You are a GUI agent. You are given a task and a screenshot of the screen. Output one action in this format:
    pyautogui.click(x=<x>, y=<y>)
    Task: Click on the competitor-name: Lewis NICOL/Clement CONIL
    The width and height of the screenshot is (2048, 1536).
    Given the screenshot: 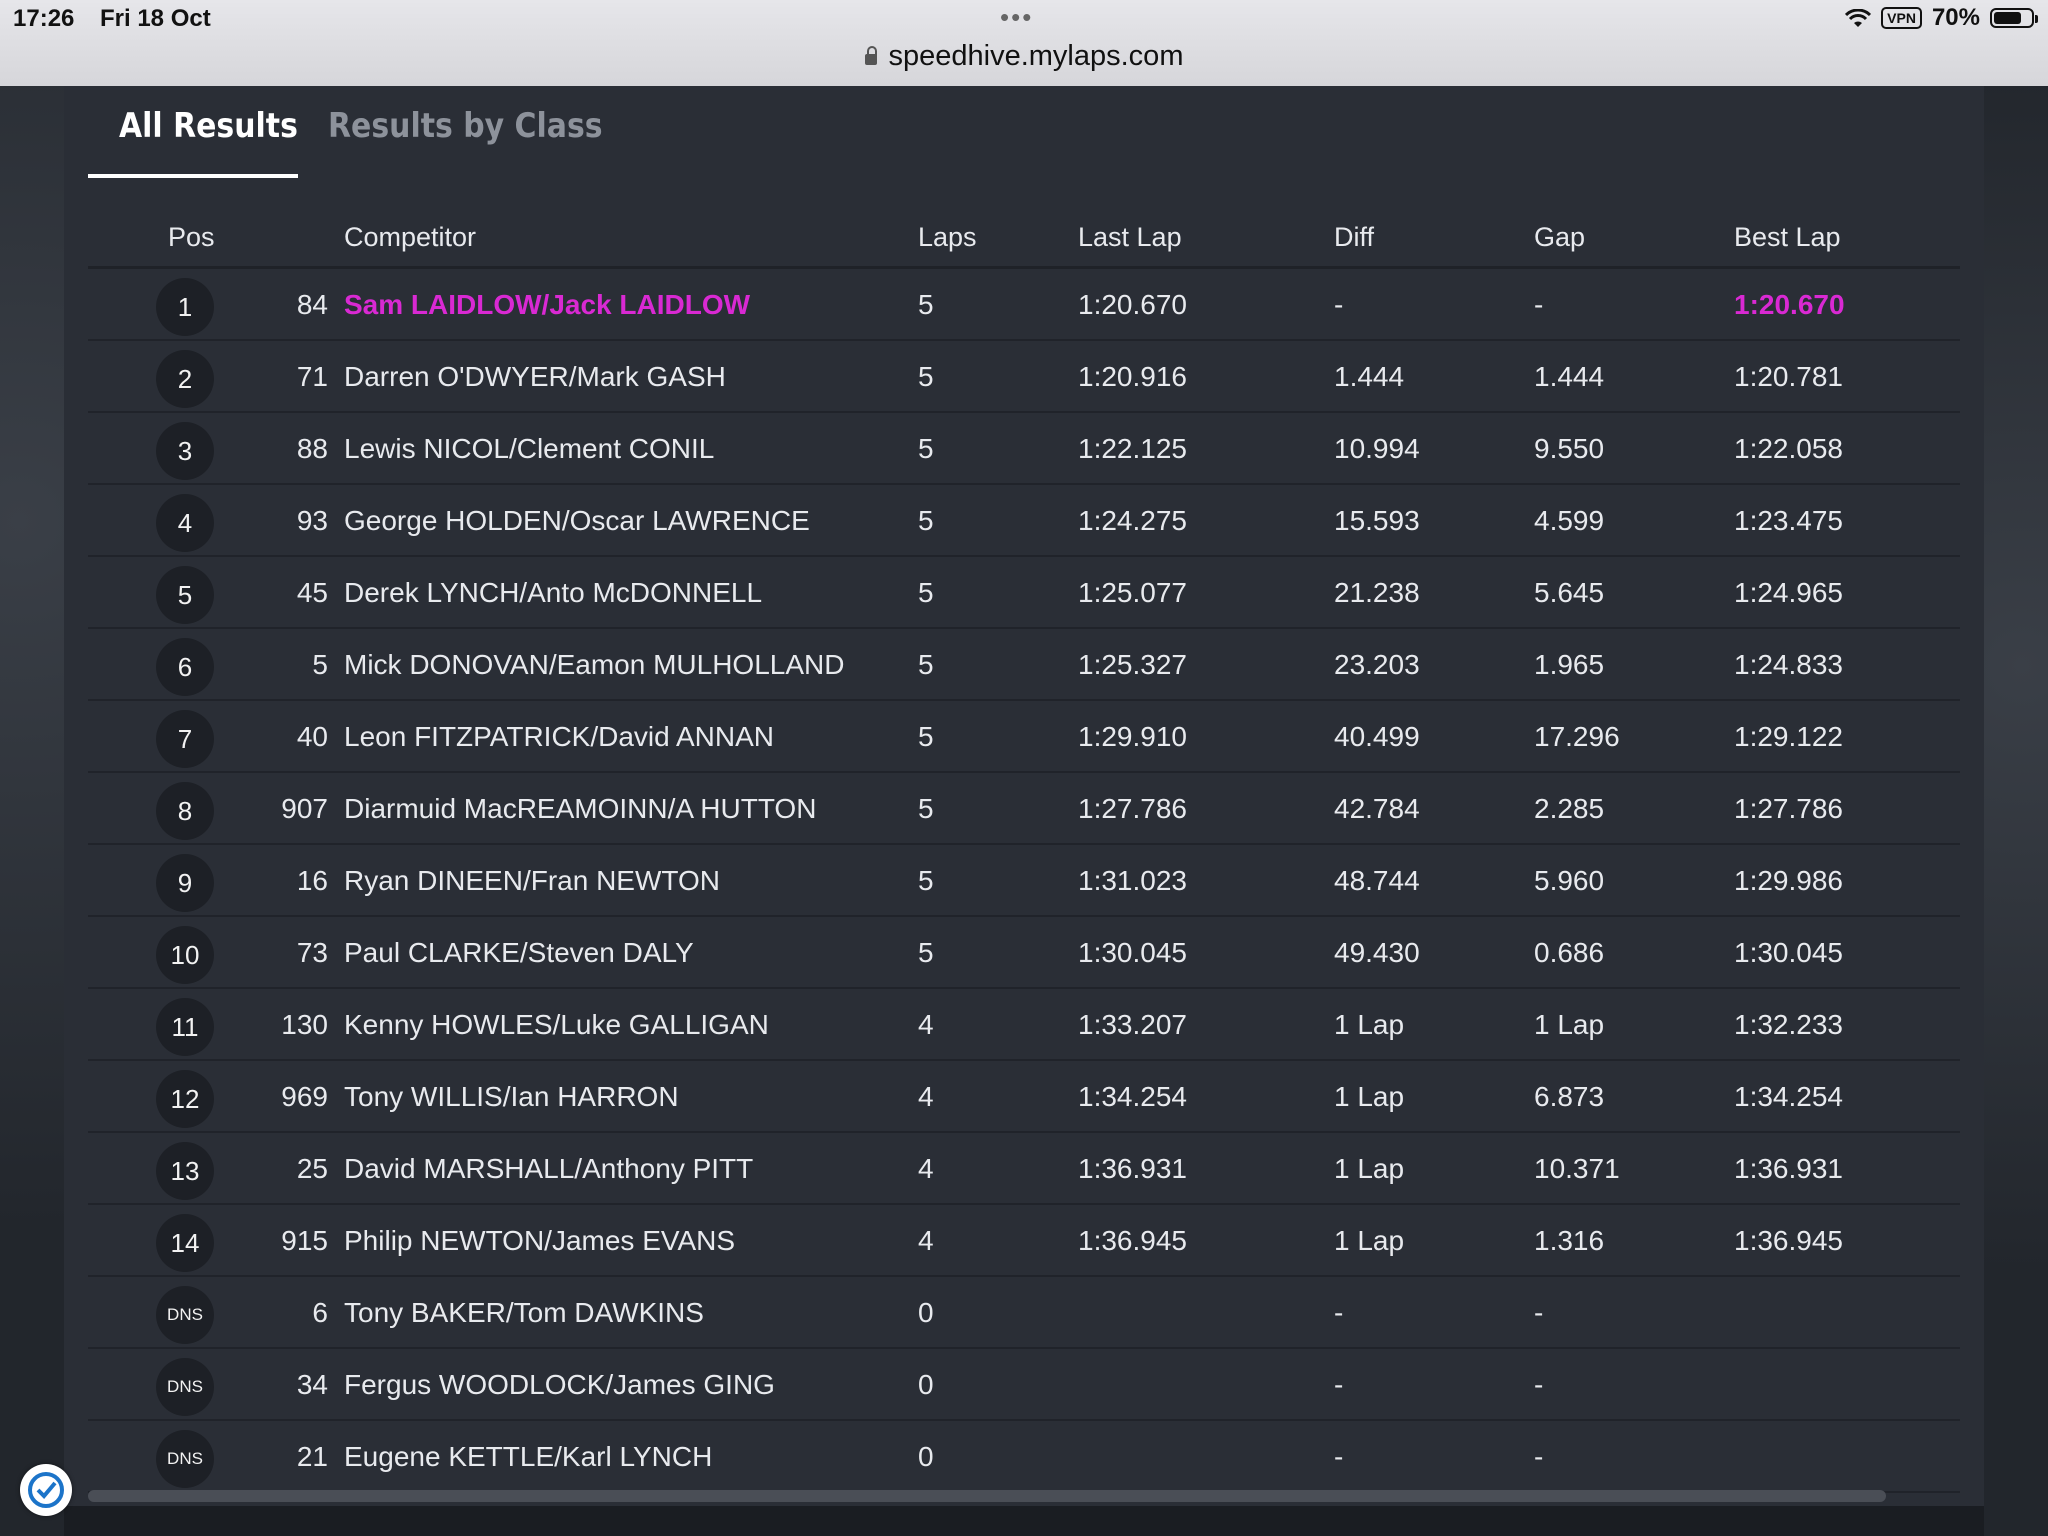 What is the action you would take?
    pyautogui.click(x=529, y=449)
    